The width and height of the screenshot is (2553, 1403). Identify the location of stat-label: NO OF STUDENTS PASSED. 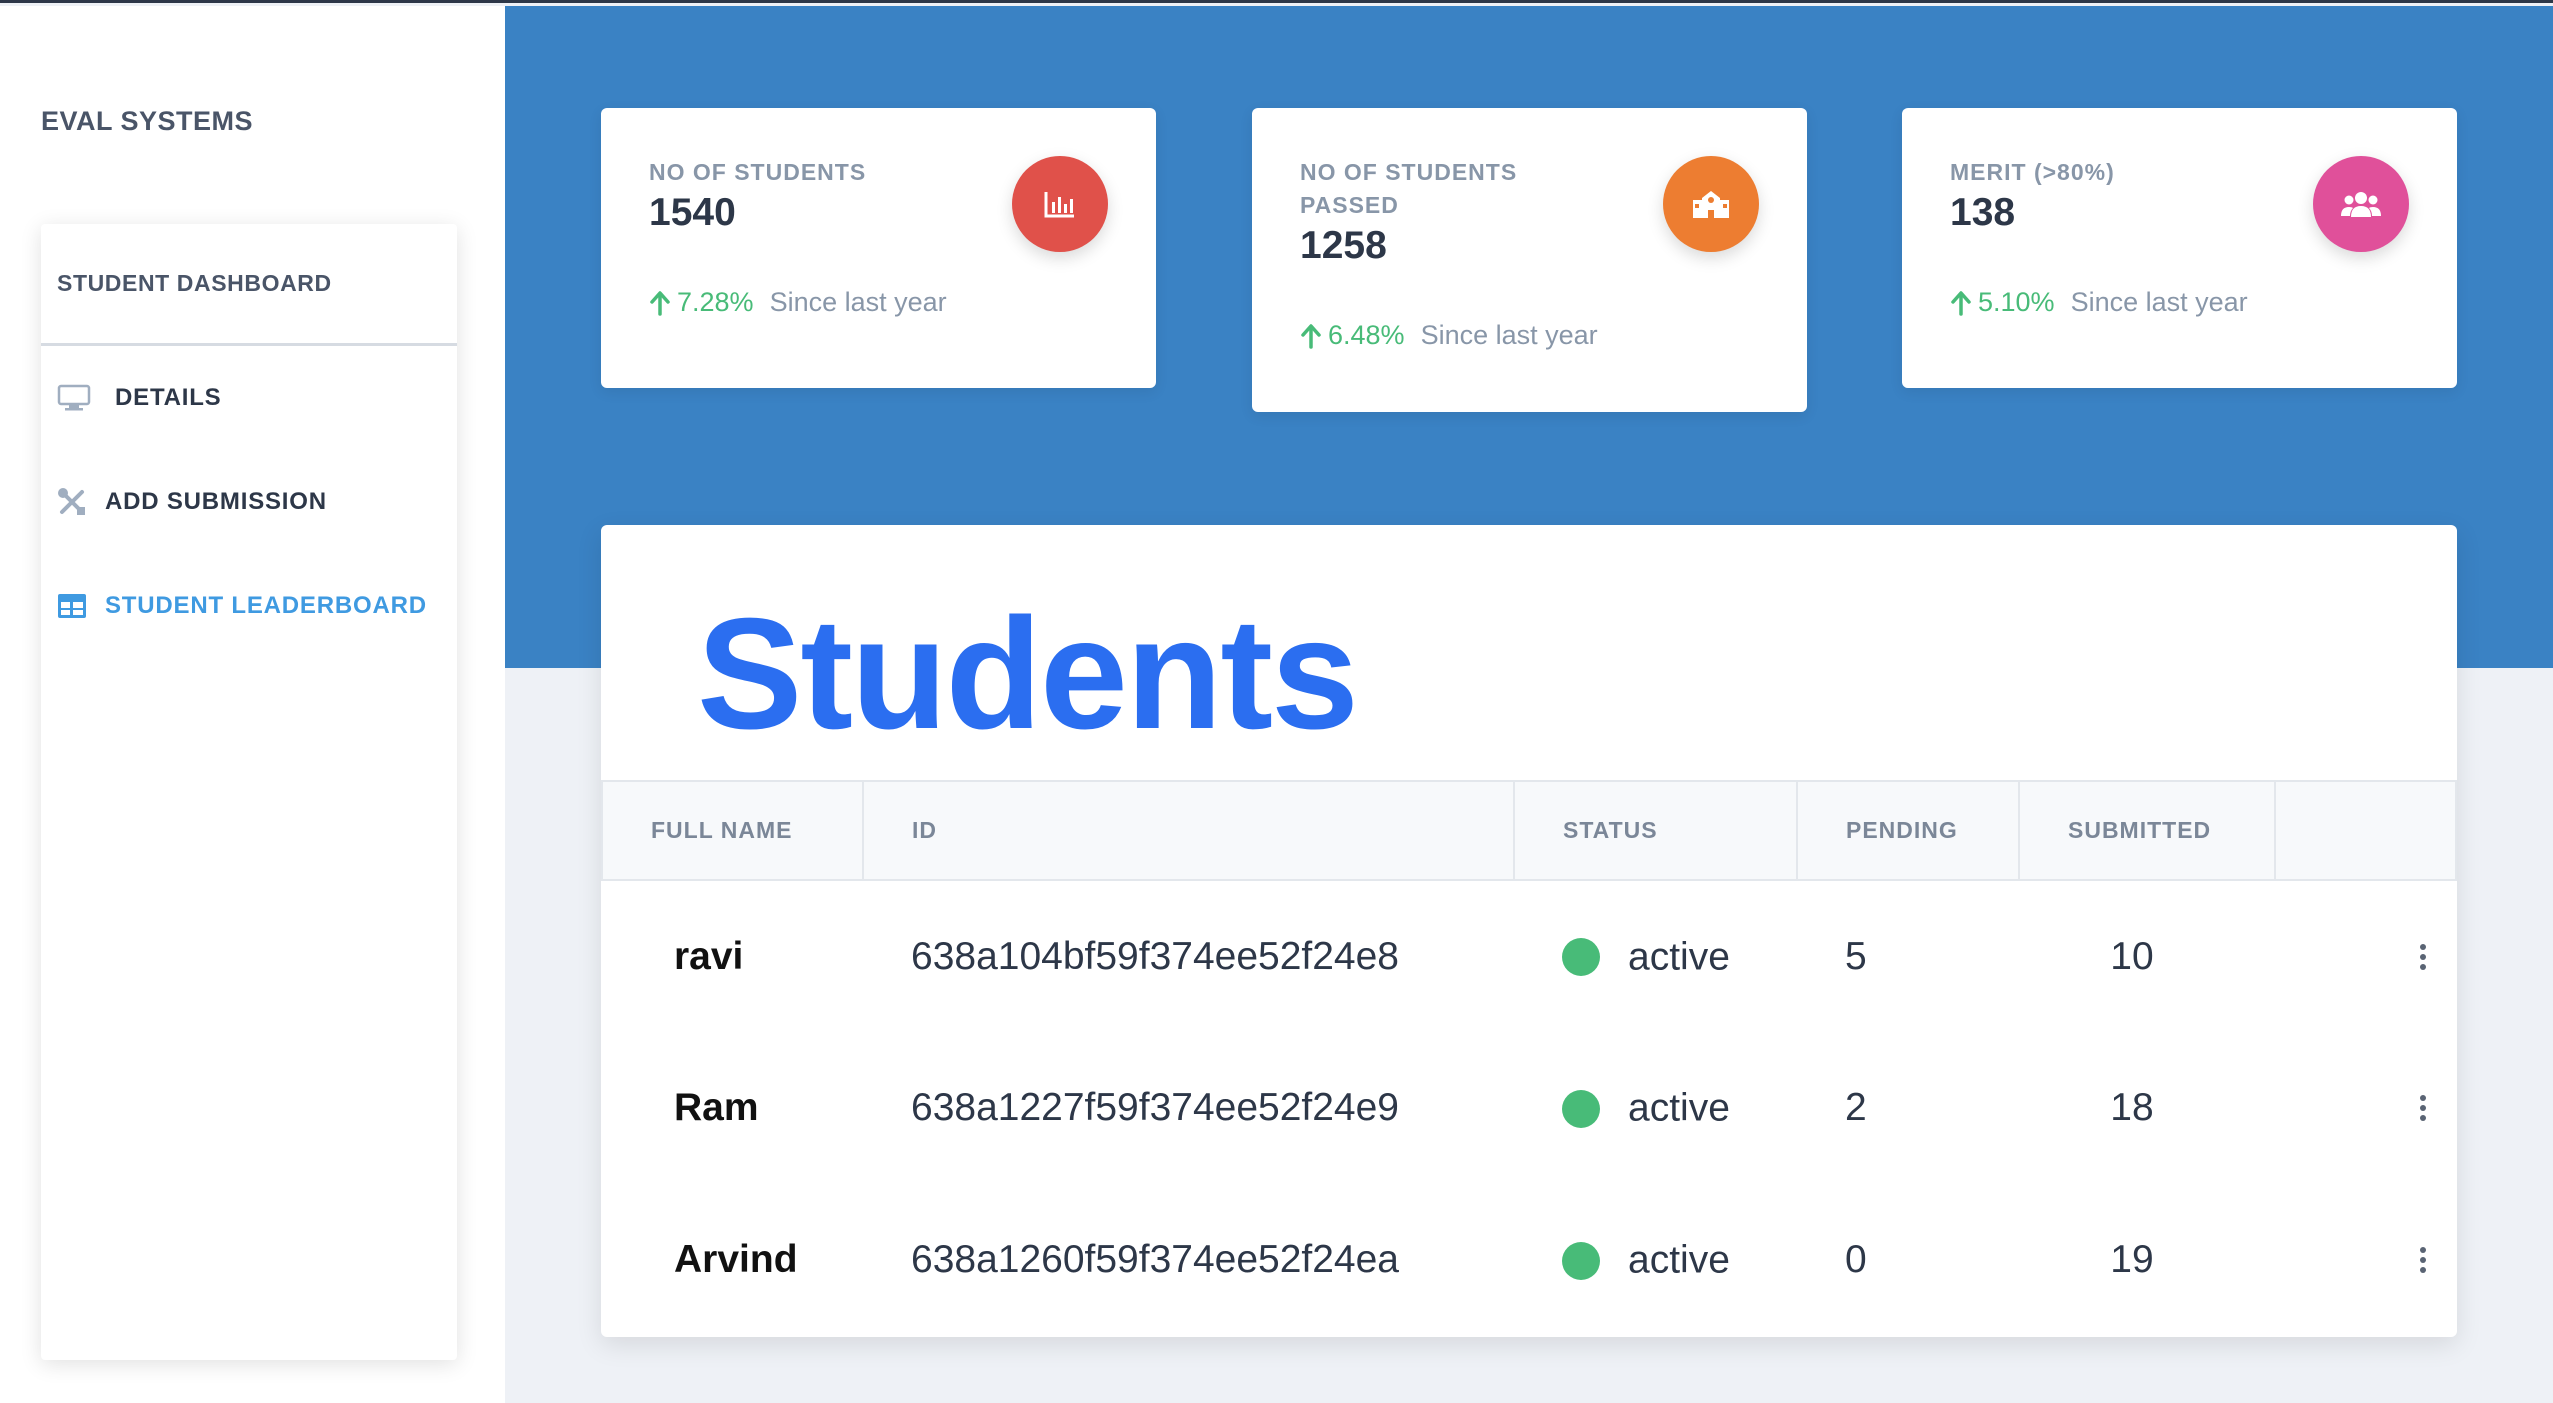
(1409, 188).